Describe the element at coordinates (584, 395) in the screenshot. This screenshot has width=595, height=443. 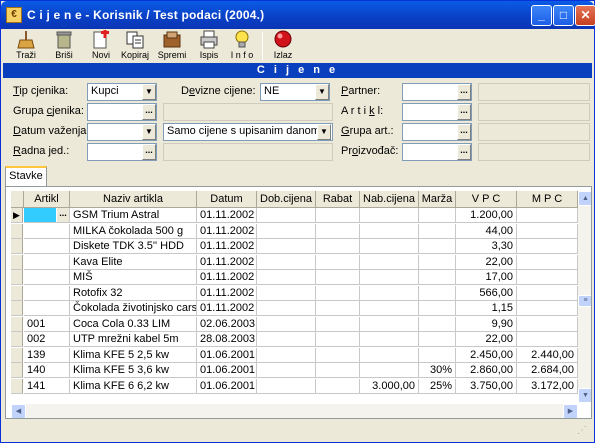
I see `scroll-down-button: ▼` at that location.